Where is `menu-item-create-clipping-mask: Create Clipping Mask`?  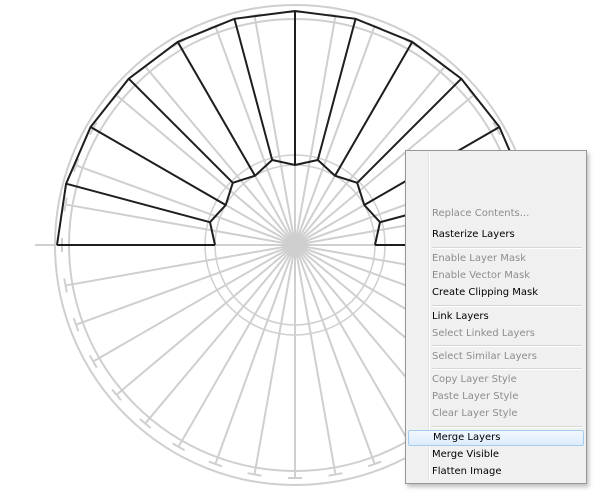 menu-item-create-clipping-mask: Create Clipping Mask is located at coordinates (496, 293).